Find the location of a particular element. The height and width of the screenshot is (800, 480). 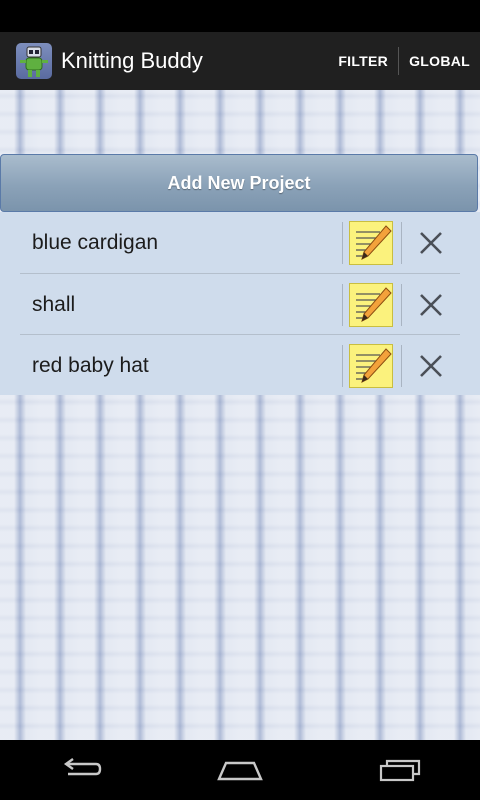

navigation-bar is located at coordinates (240, 770).